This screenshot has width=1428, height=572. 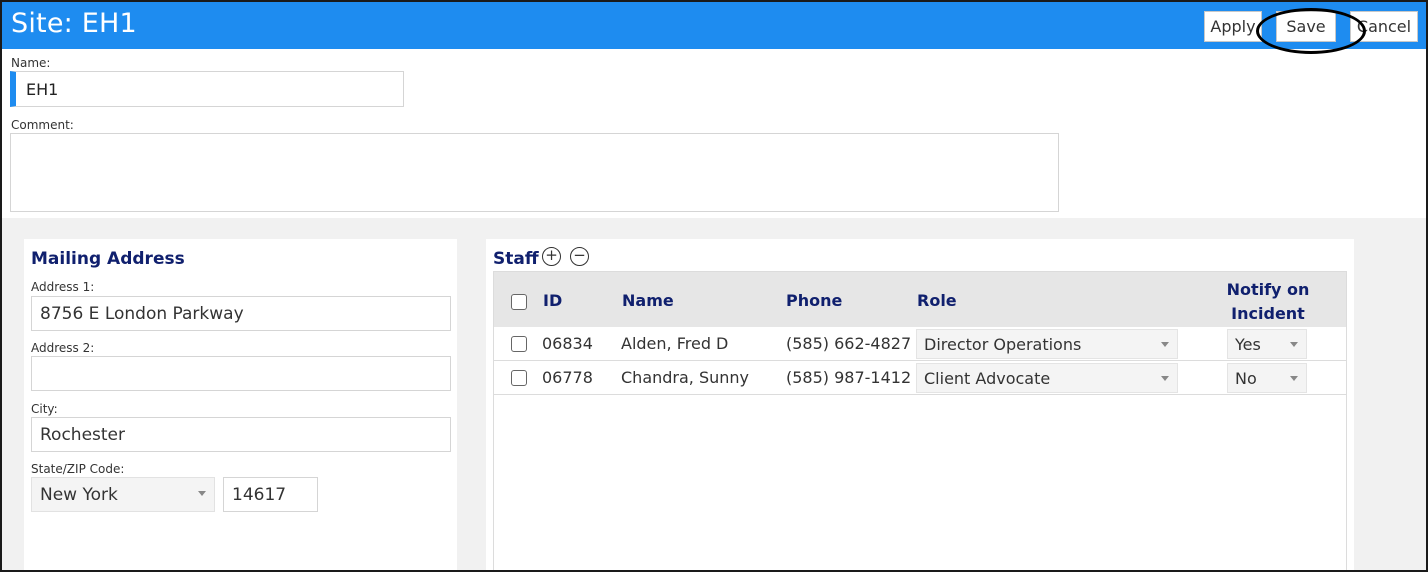 What do you see at coordinates (849, 343) in the screenshot?
I see `staff-phone: (585) 662-4827` at bounding box center [849, 343].